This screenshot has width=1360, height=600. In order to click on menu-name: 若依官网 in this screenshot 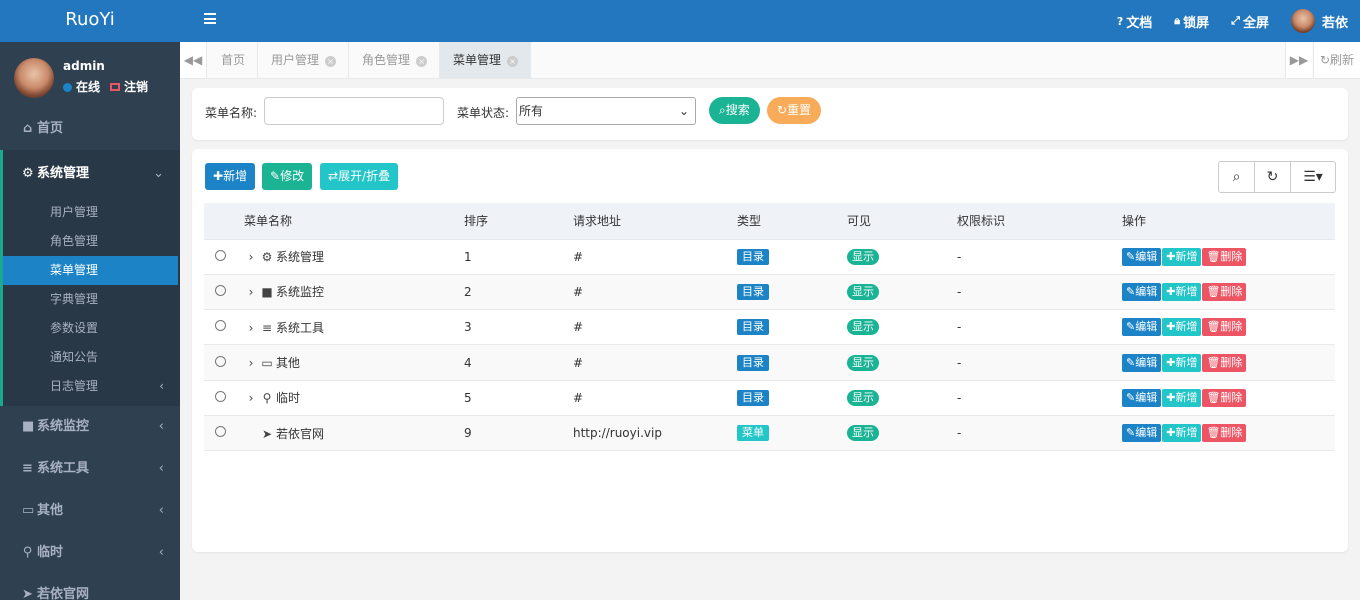, I will do `click(300, 433)`.